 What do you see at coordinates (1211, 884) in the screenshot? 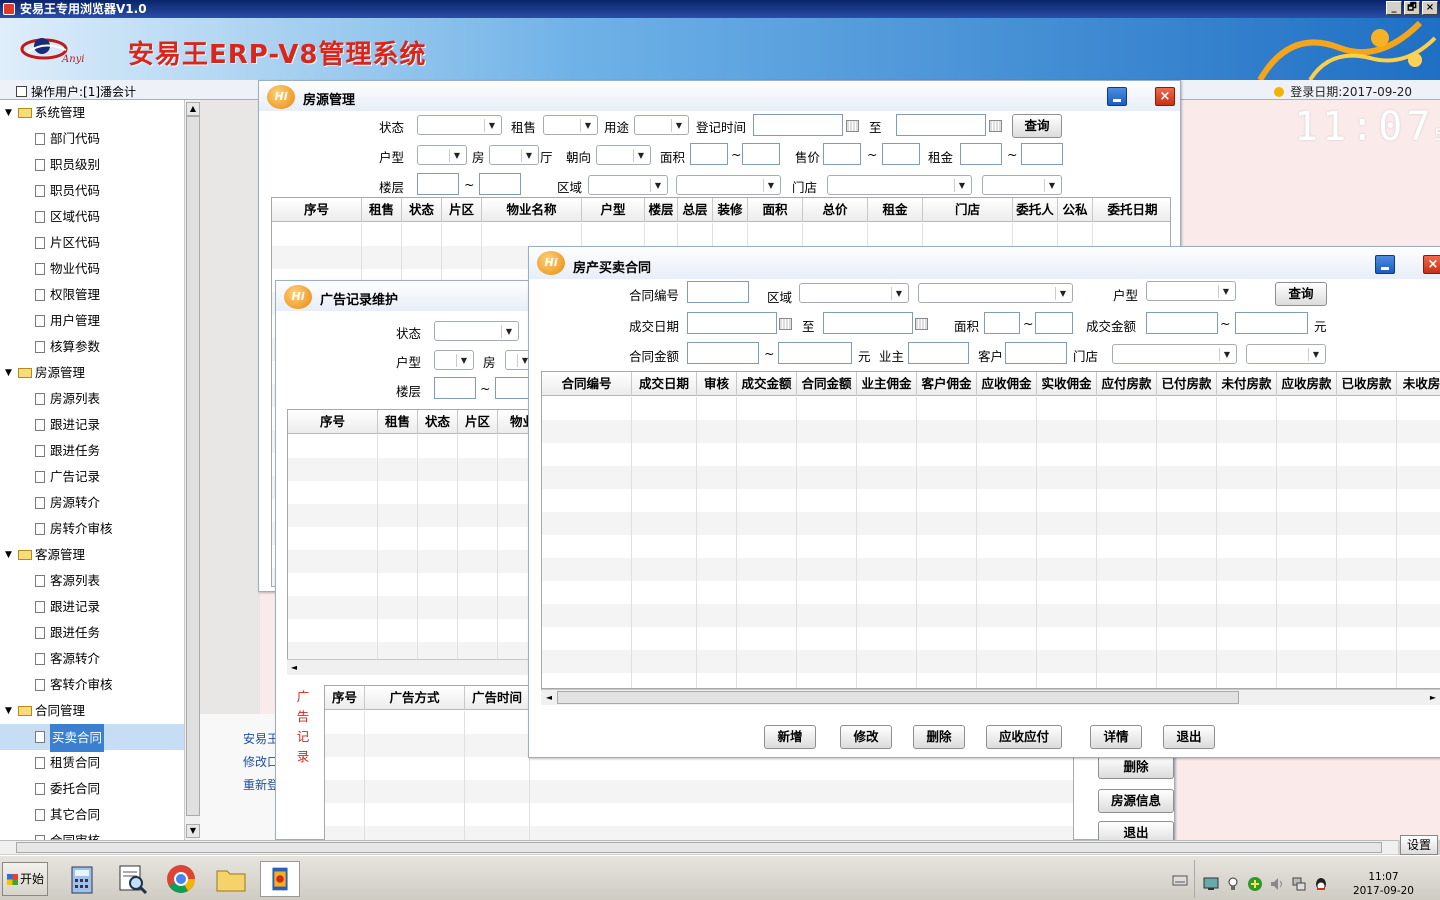
I see `monitor-icon` at bounding box center [1211, 884].